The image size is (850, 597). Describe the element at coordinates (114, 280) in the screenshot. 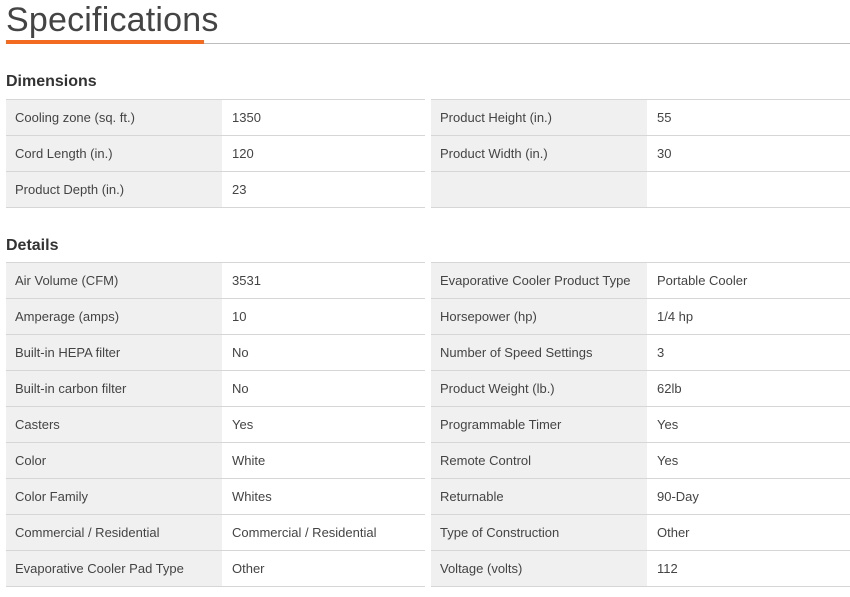

I see `spec-label: Air Volume (CFM)` at that location.